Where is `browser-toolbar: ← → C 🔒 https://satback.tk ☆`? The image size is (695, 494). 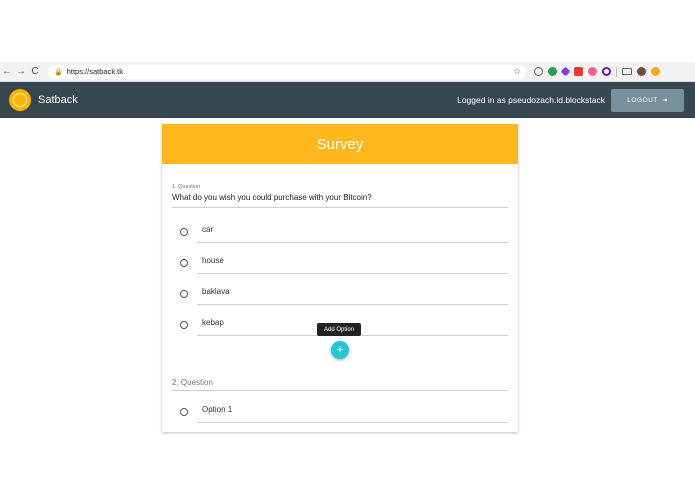
browser-toolbar: ← → C 🔒 https://satback.tk ☆ is located at coordinates (347, 72).